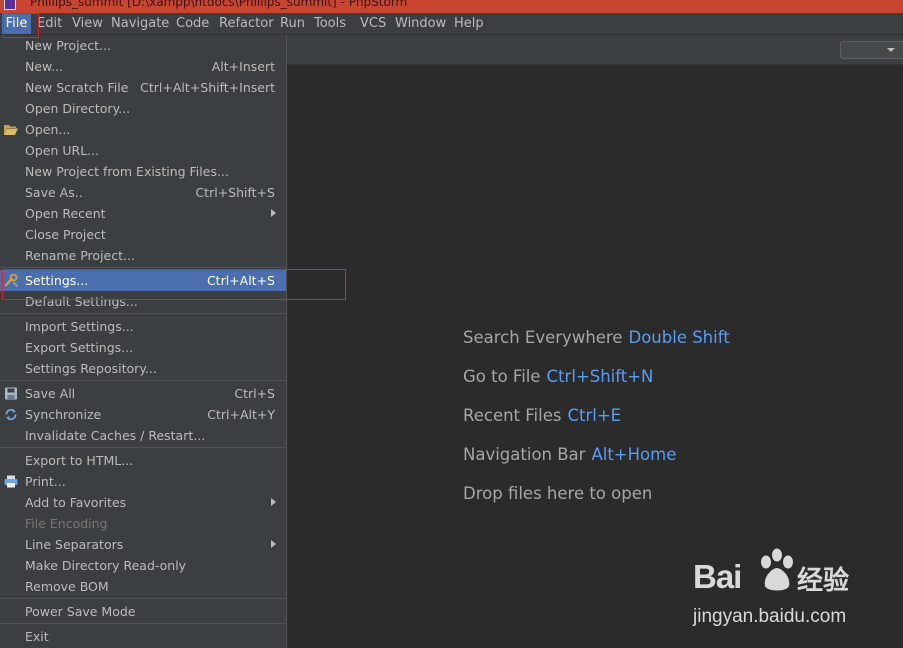 This screenshot has width=903, height=648. What do you see at coordinates (143, 414) in the screenshot?
I see `menu-item-synchronize: Synchronize Ctrl+Alt+Y` at bounding box center [143, 414].